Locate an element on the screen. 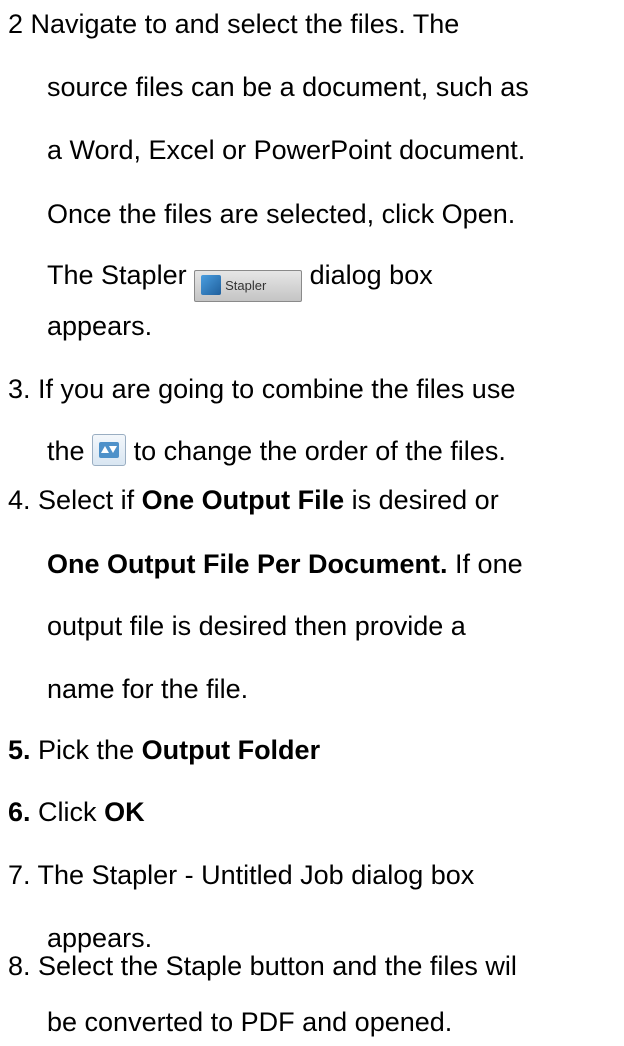  step5-pre: Pick the is located at coordinates (86, 750).